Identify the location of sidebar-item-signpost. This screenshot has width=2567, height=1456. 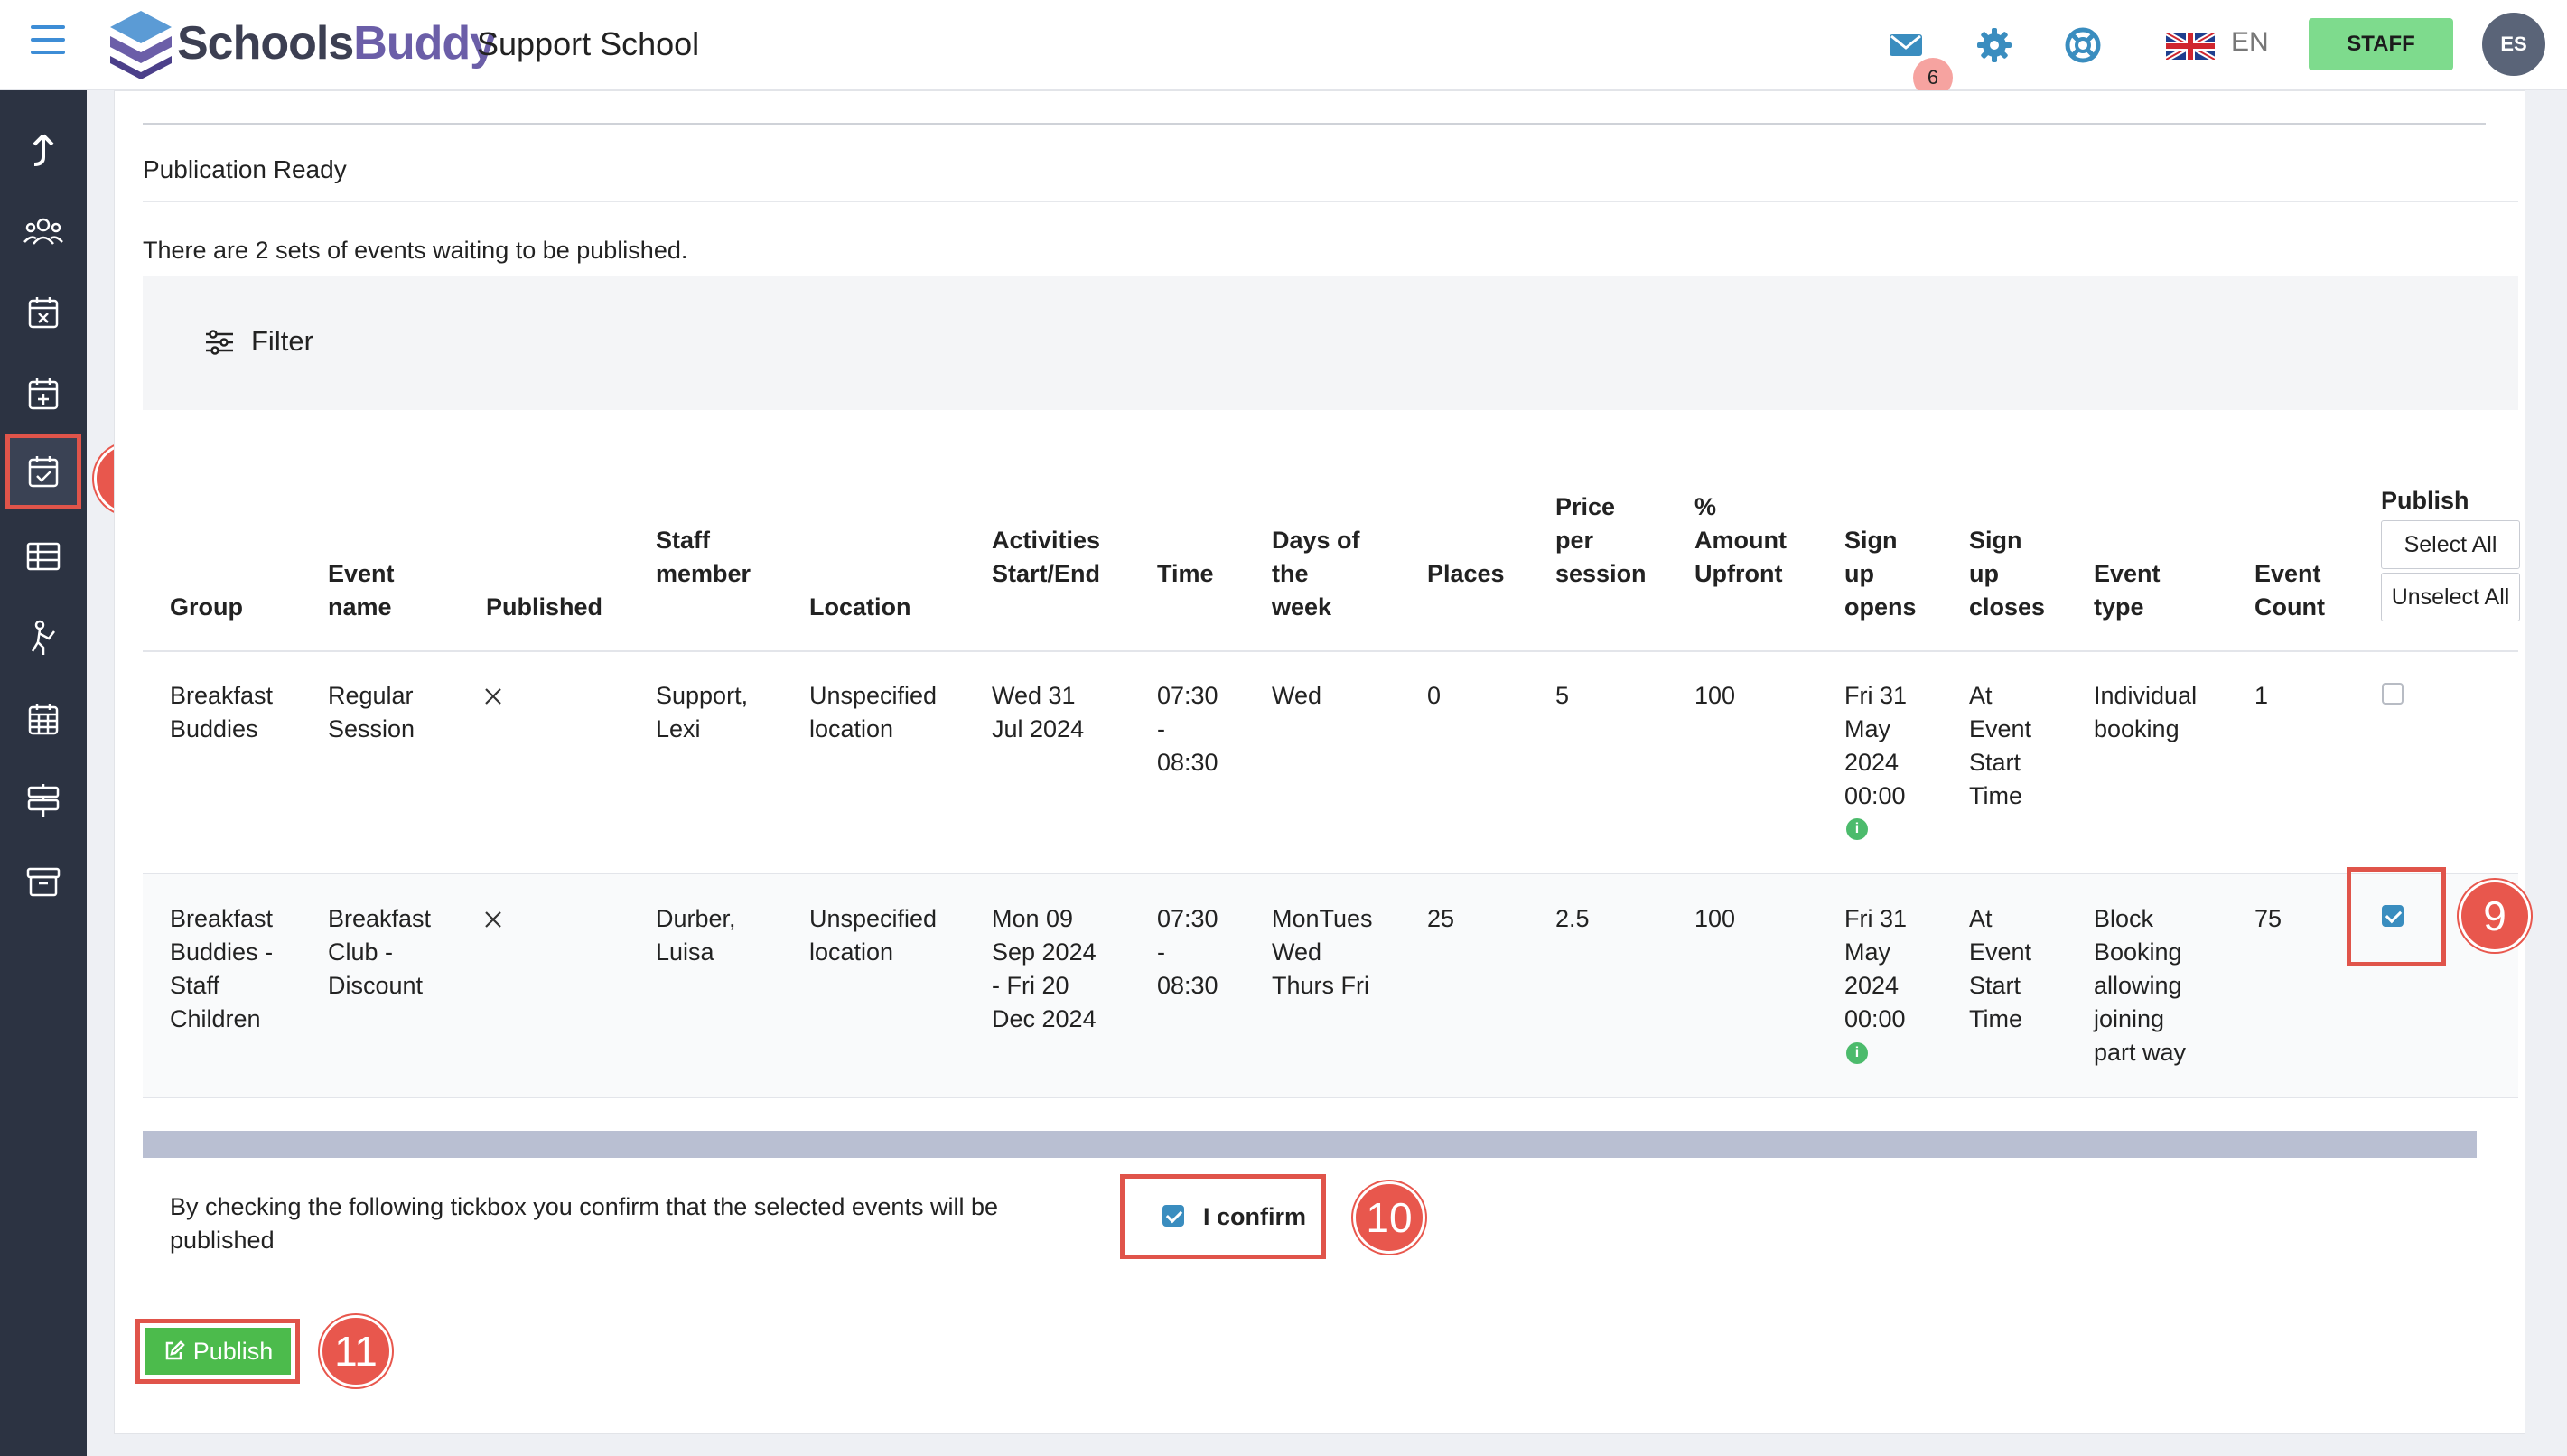
(43, 800).